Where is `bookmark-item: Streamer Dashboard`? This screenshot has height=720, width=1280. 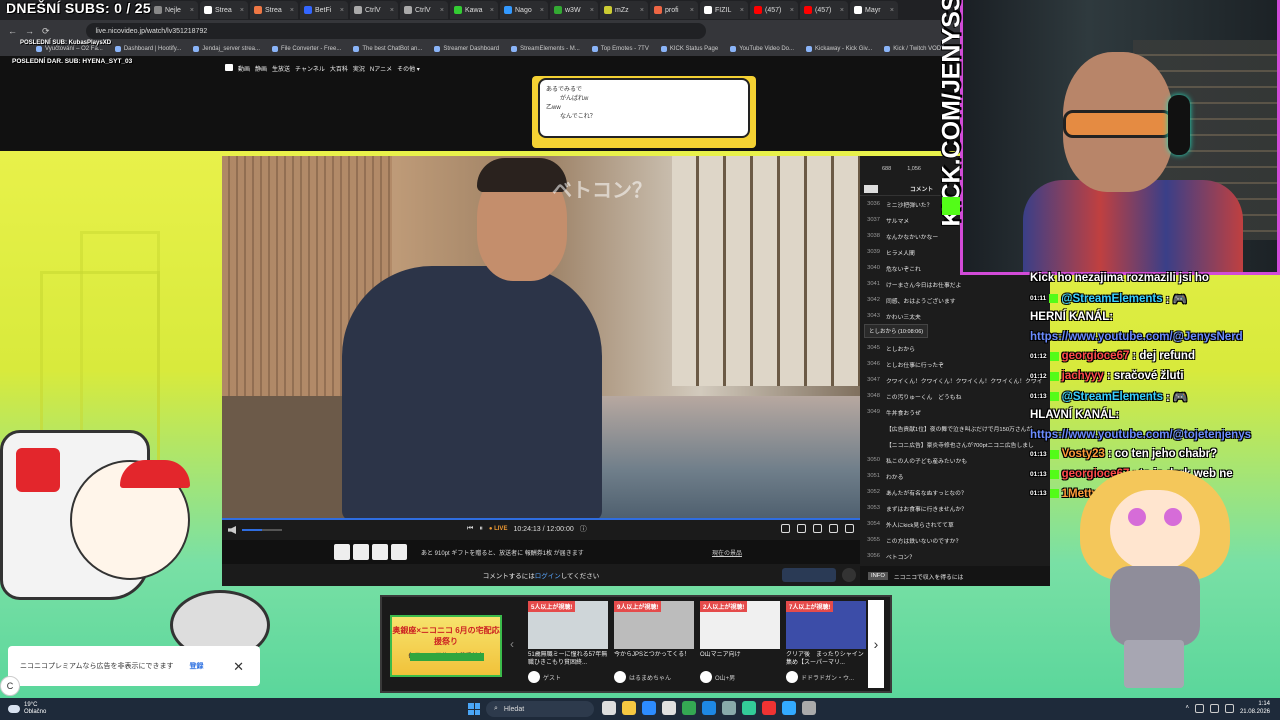 bookmark-item: Streamer Dashboard is located at coordinates (466, 49).